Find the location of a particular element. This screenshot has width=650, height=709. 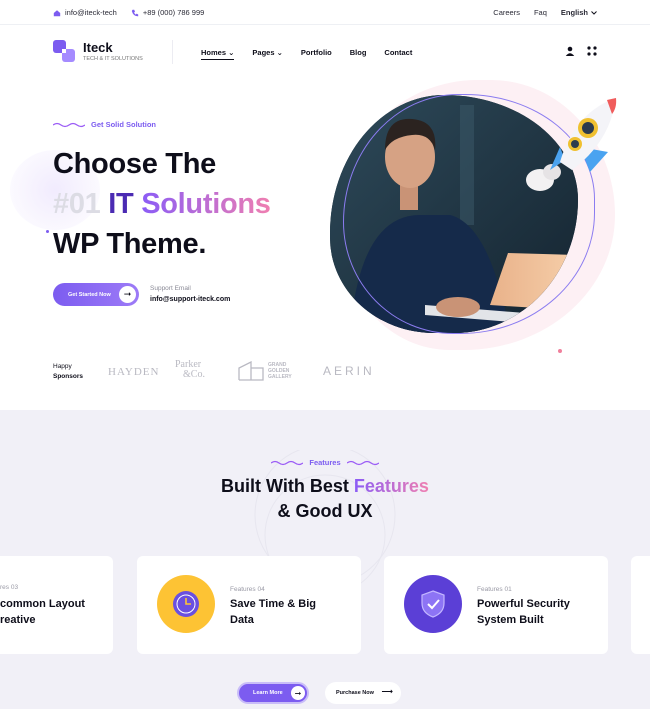

learn-more-label: Learn More is located at coordinates (268, 693).